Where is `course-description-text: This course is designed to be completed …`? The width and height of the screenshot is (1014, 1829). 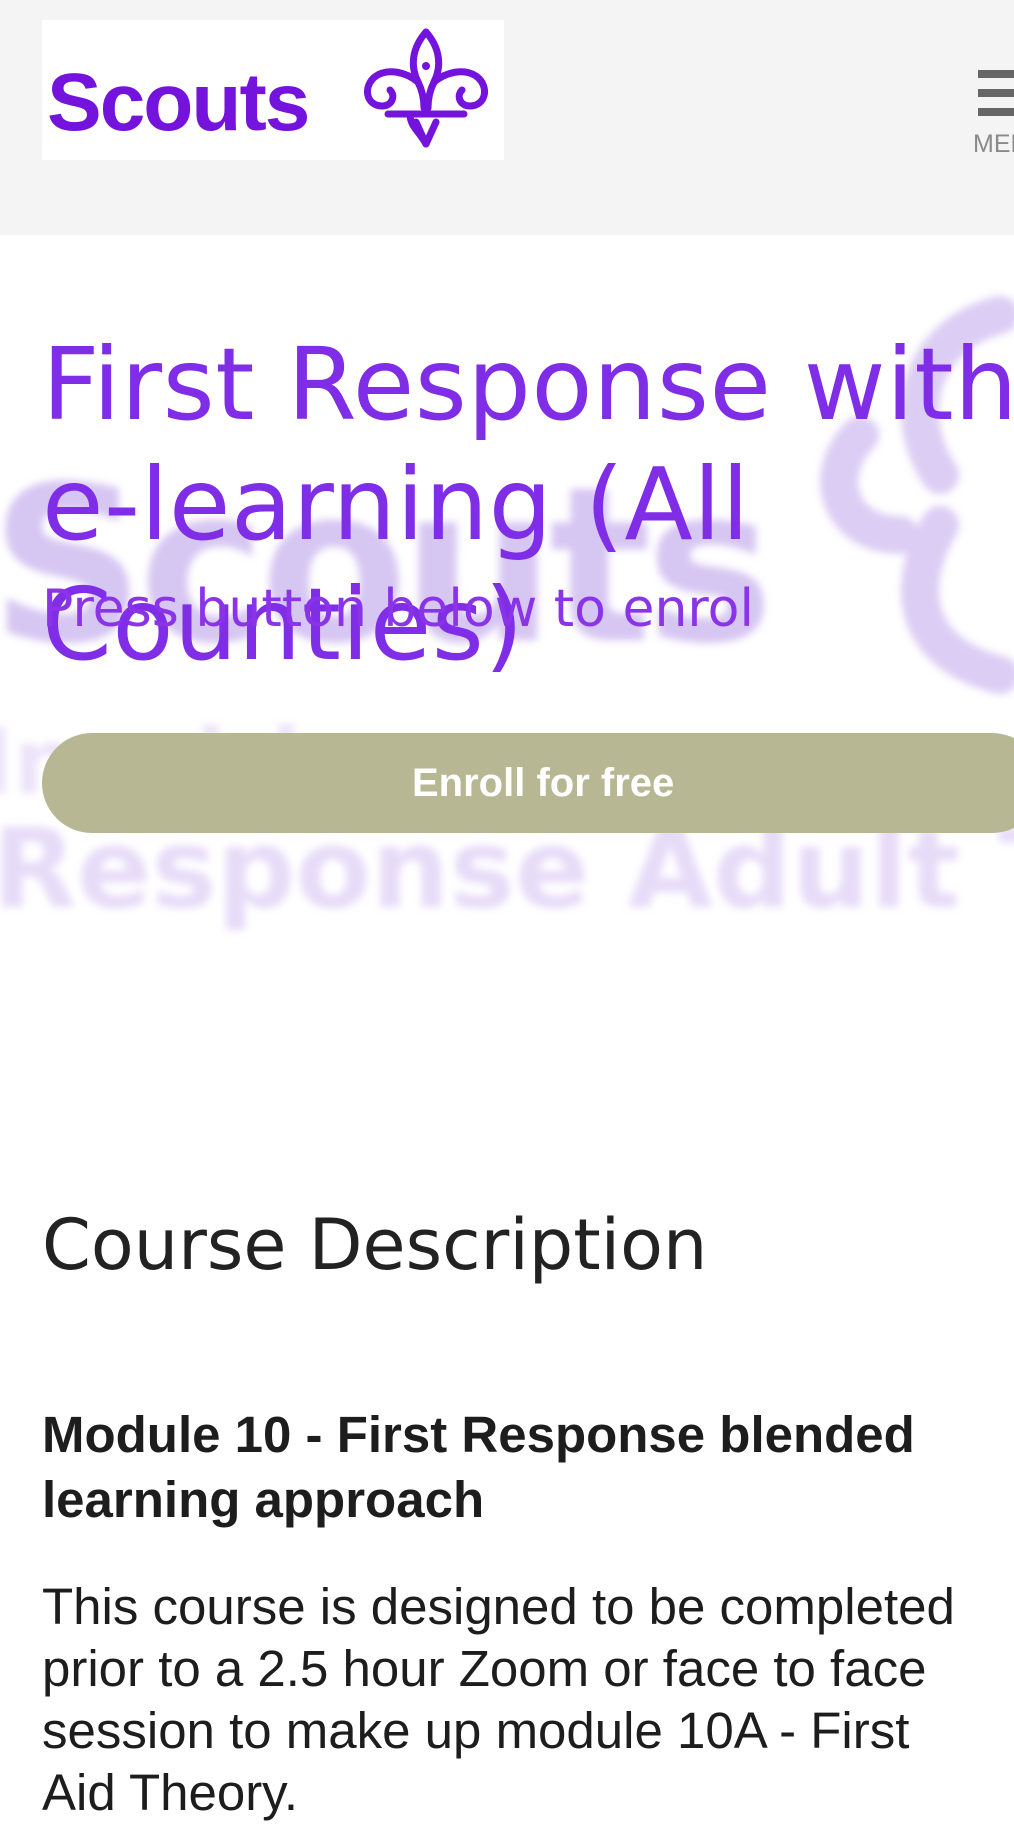
course-description-text: This course is designed to be completed … is located at coordinates (528, 1700).